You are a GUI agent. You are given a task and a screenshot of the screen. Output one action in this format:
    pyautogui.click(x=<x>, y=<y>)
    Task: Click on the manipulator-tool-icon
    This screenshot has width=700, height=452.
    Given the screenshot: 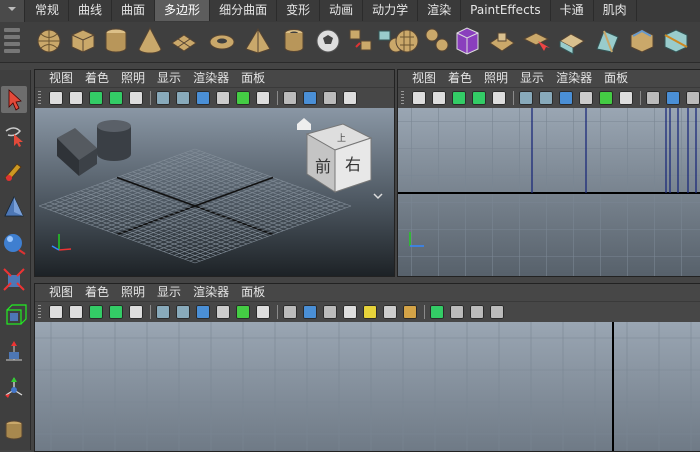 What is the action you would take?
    pyautogui.click(x=14, y=315)
    